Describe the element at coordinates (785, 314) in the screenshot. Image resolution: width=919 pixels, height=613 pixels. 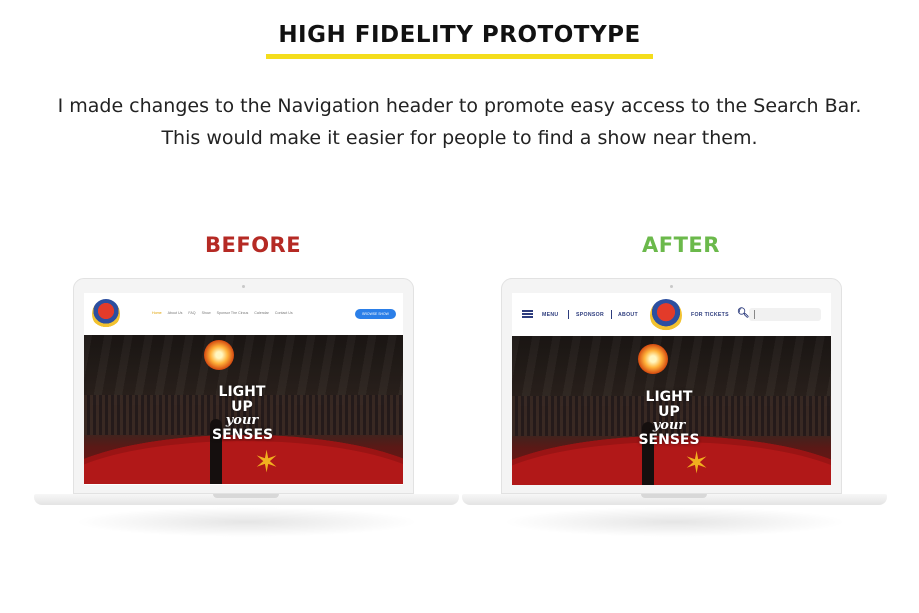
I see `search-input` at that location.